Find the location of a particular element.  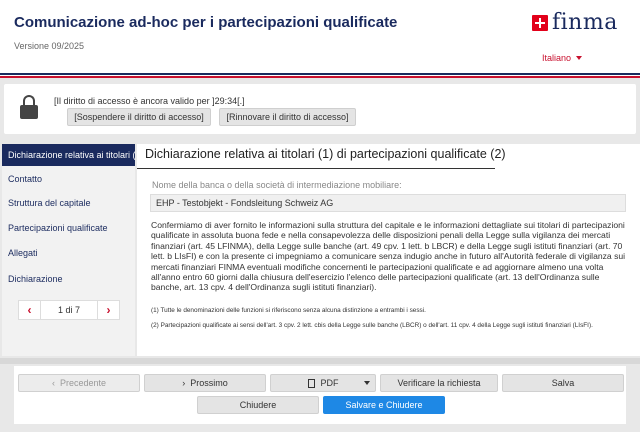

title-underline is located at coordinates (316, 168).